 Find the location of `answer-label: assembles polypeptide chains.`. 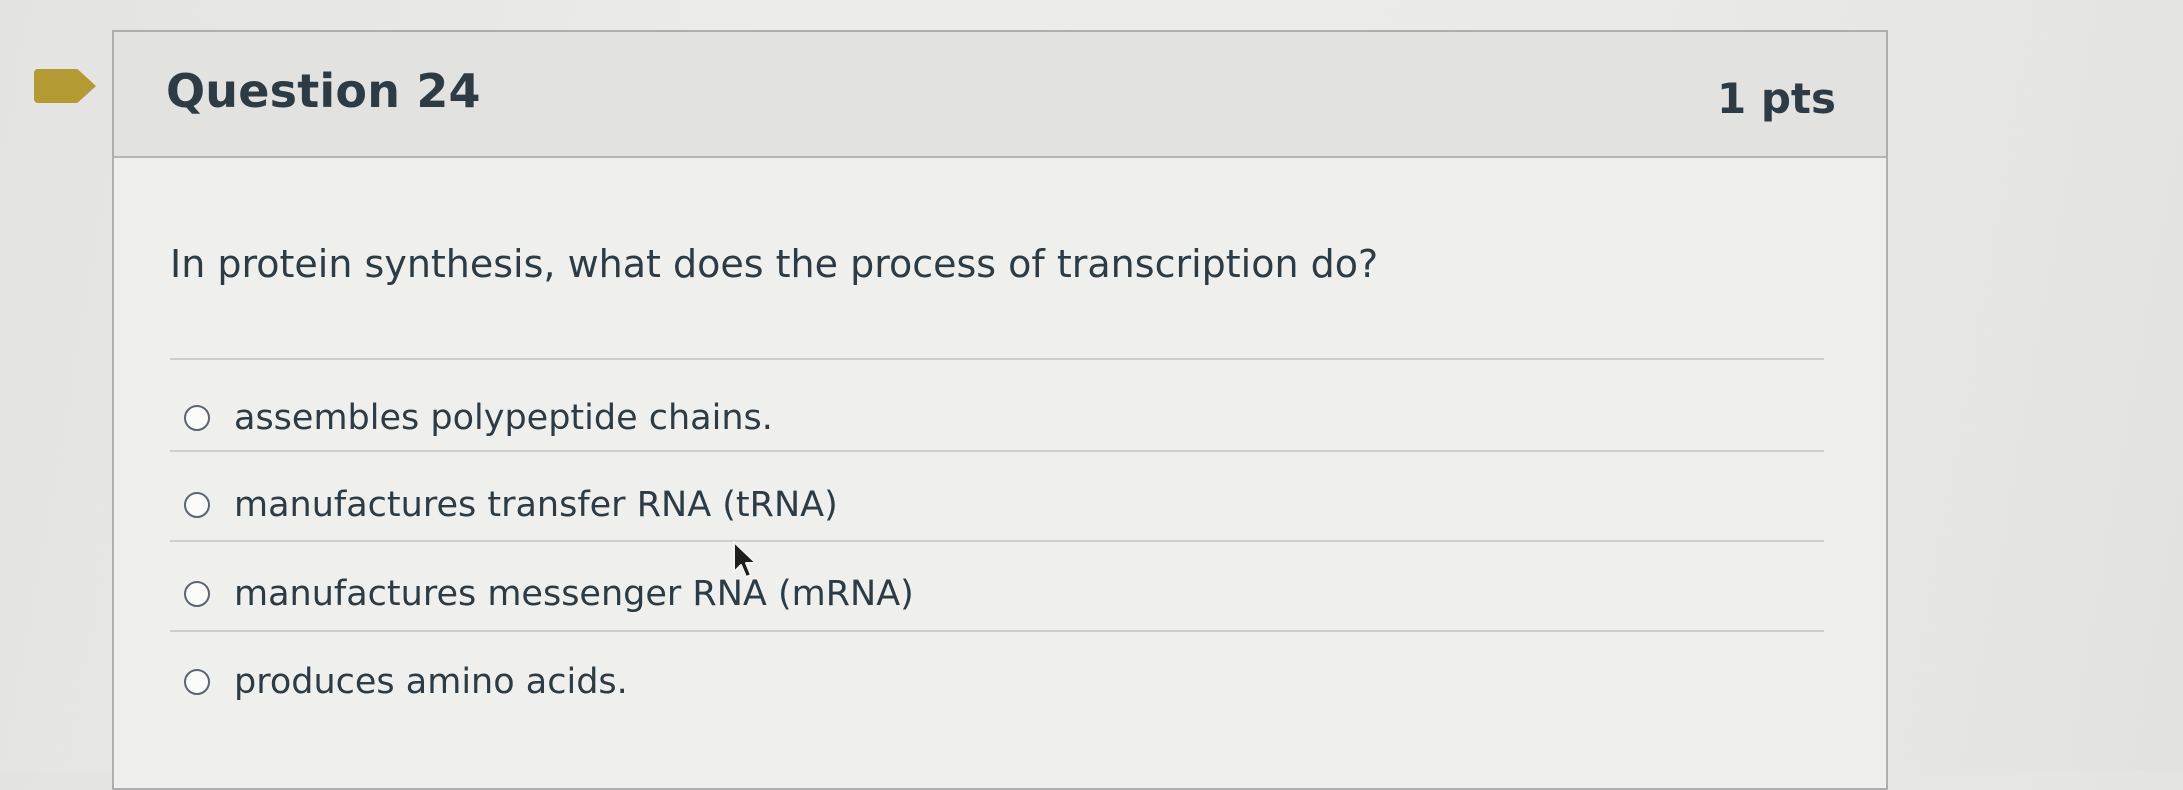

answer-label: assembles polypeptide chains. is located at coordinates (503, 418).